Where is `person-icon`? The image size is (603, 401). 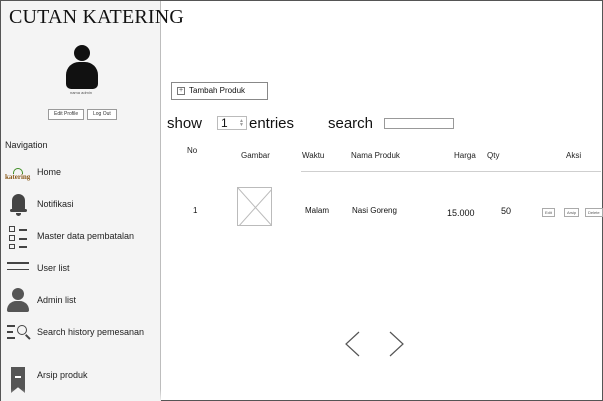
person-icon is located at coordinates (18, 301).